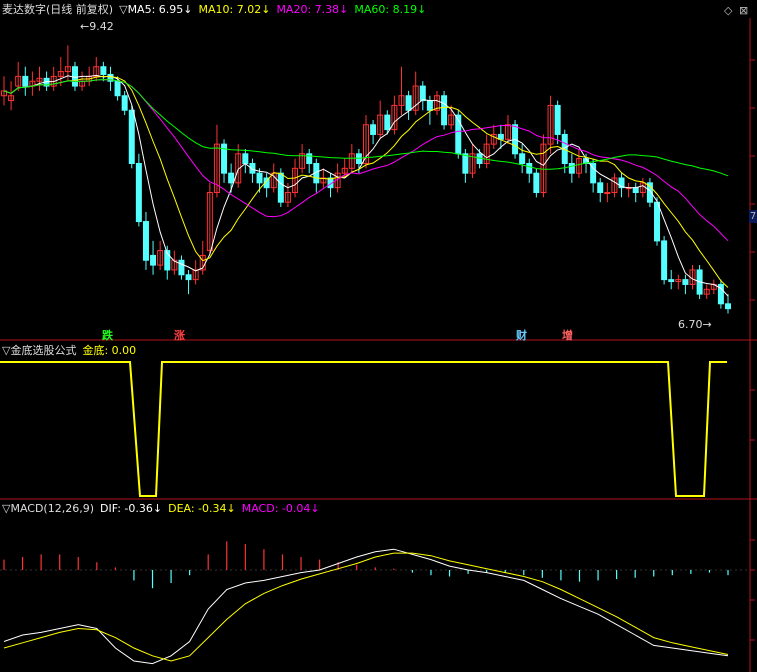 The height and width of the screenshot is (672, 757). Describe the element at coordinates (753, 216) in the screenshot. I see `side-price-badge: 7` at that location.